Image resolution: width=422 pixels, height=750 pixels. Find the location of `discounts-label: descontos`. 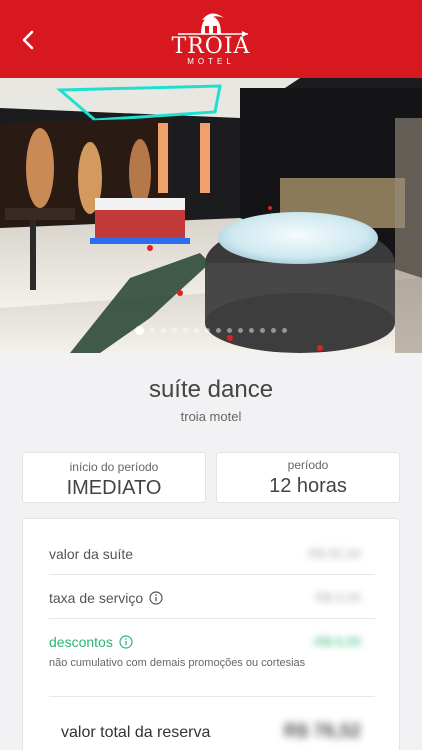

discounts-label: descontos is located at coordinates (81, 642).